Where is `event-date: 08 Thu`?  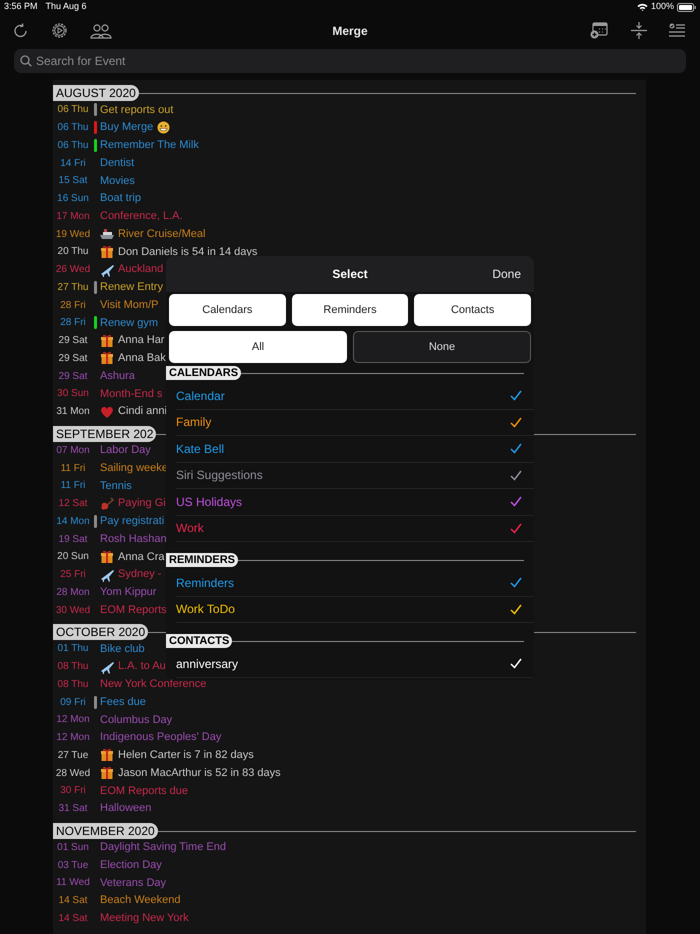 event-date: 08 Thu is located at coordinates (73, 667).